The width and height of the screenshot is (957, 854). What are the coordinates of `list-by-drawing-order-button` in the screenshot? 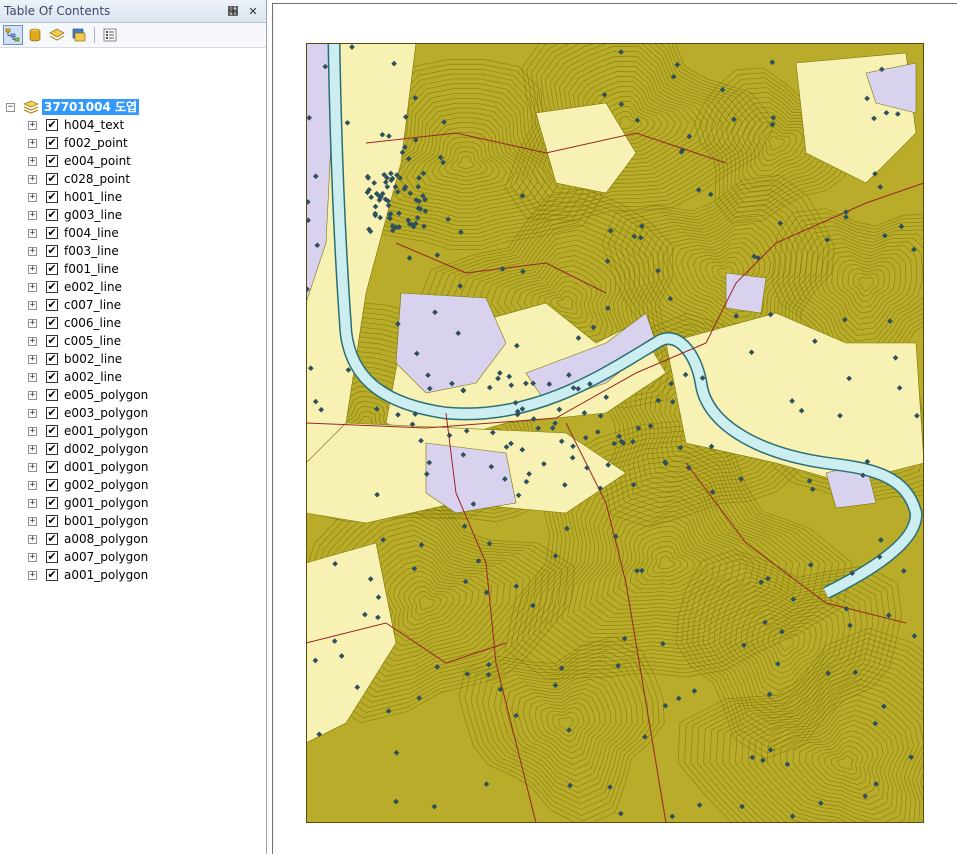 It's located at (13, 35).